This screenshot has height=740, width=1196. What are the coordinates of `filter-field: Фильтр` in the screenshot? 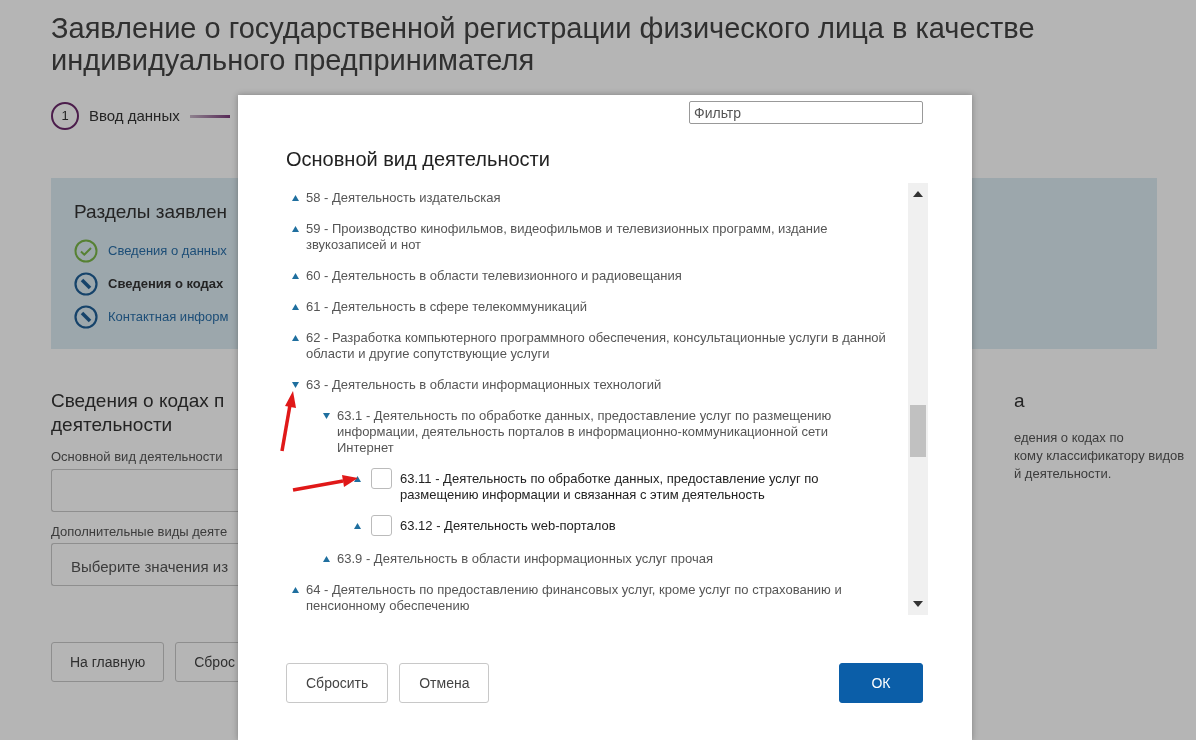 It's located at (806, 112).